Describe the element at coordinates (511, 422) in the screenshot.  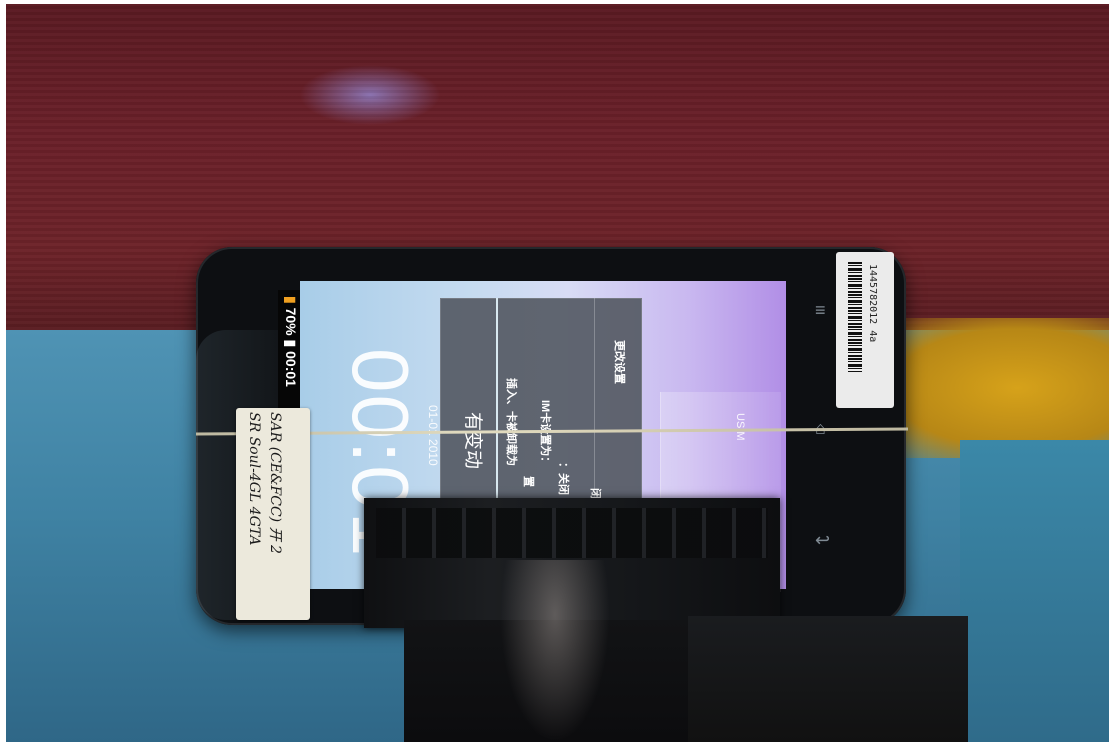
I see `dialog-line-1: 插入、卡被卸载为` at that location.